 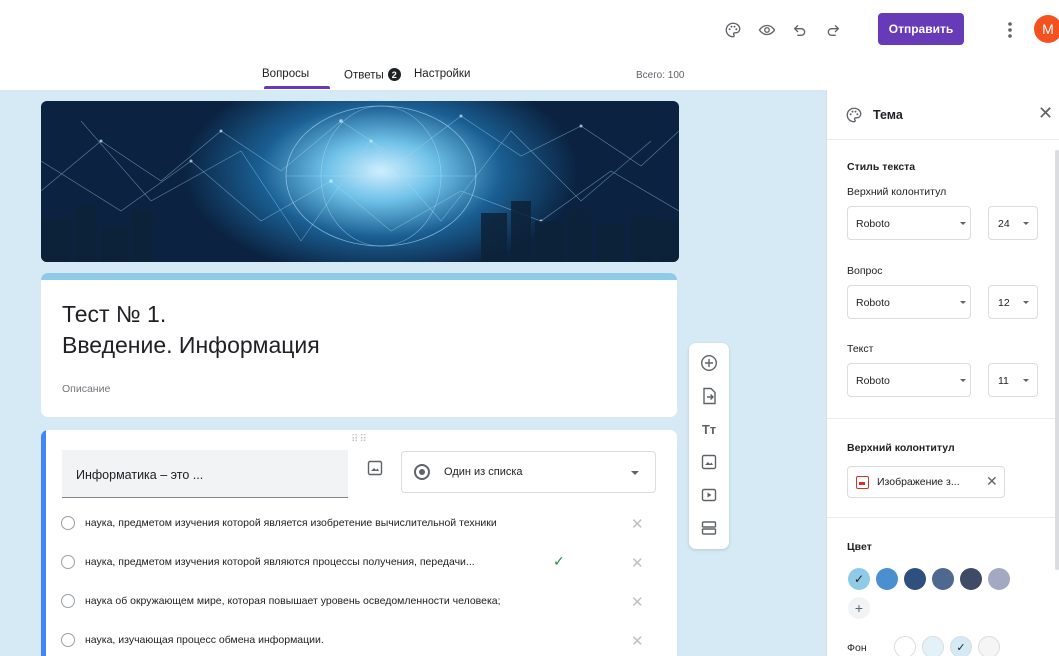 I want to click on drag-handle-icon: ⠿⠿, so click(x=359, y=439).